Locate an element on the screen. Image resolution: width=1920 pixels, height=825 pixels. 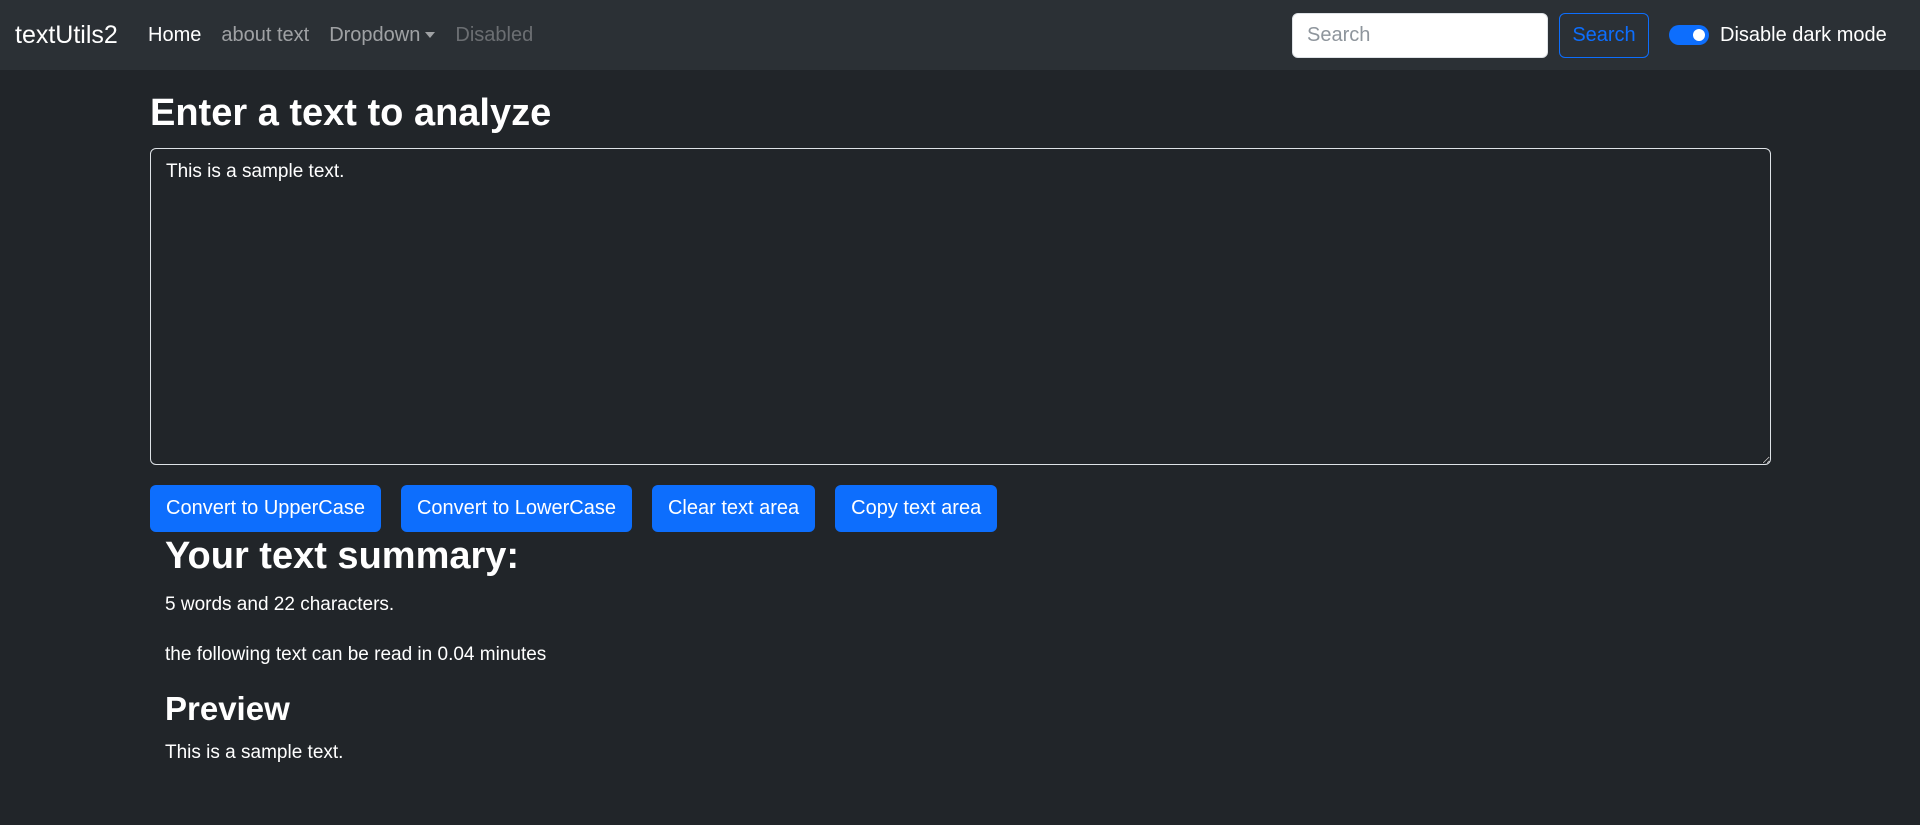
search-input is located at coordinates (1420, 35).